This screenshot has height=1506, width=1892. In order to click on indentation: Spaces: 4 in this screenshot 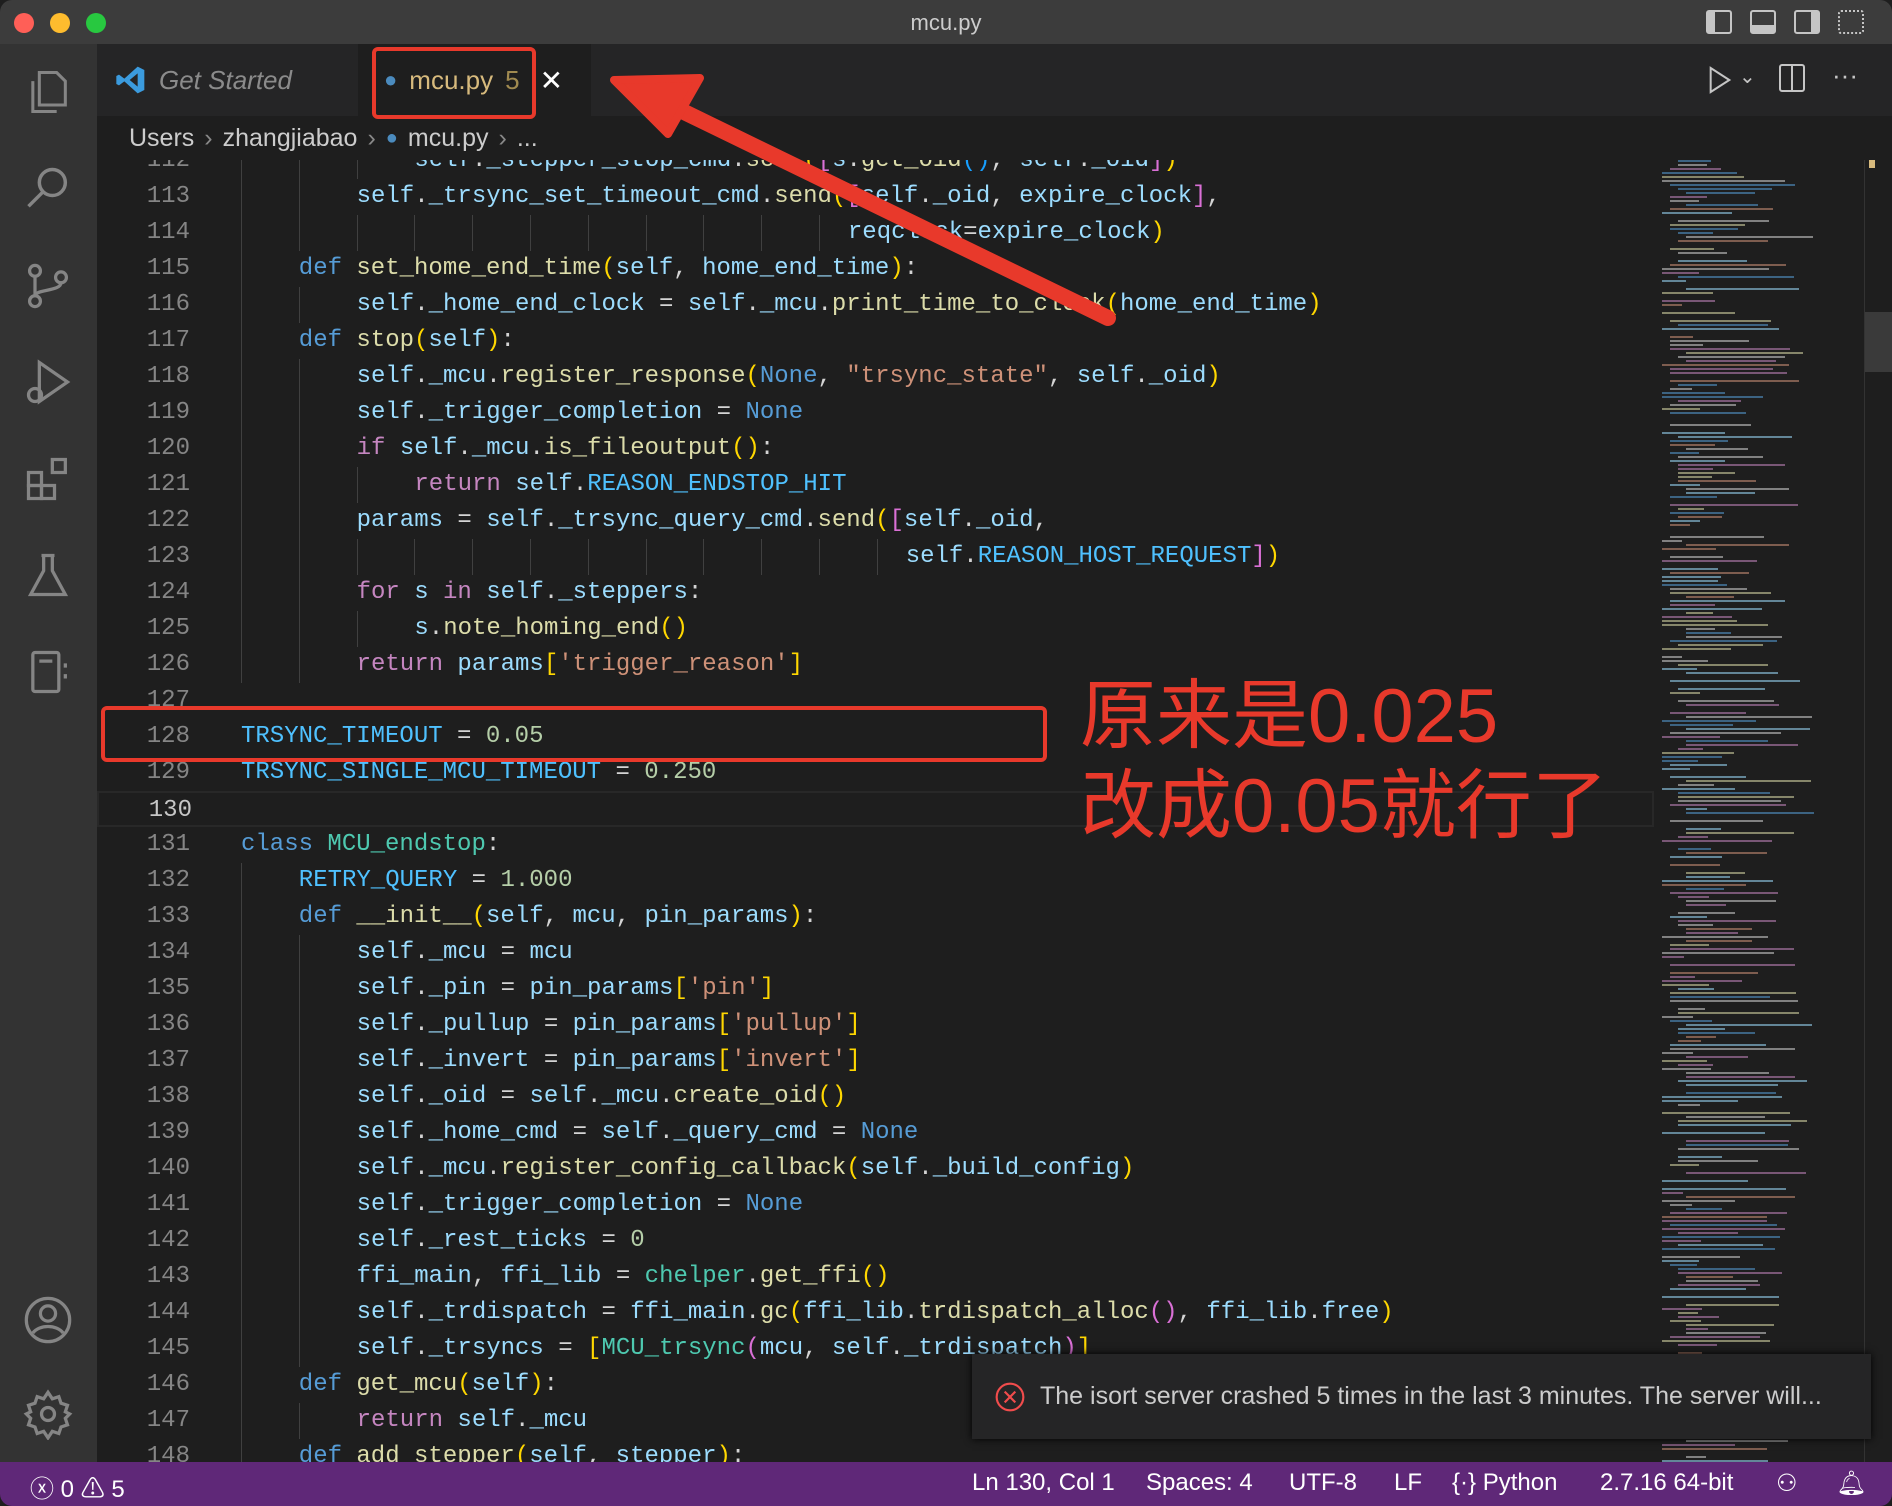, I will do `click(1199, 1483)`.